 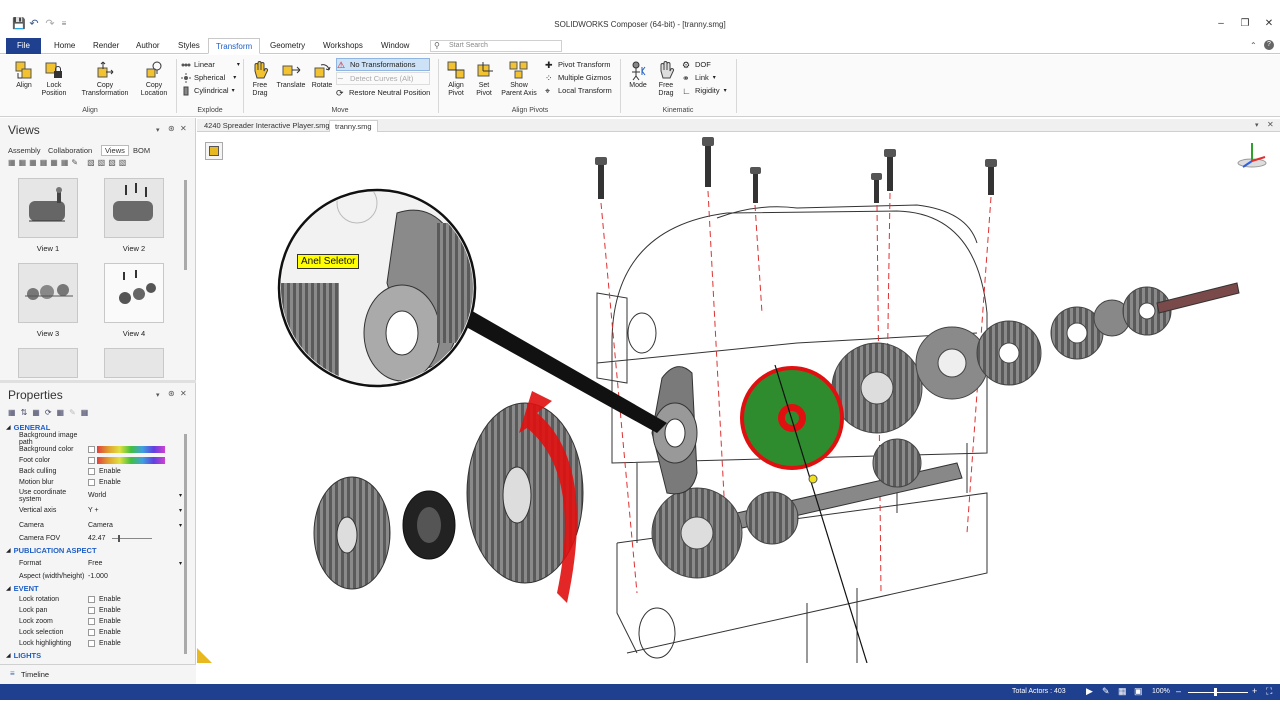 What do you see at coordinates (94, 439) in the screenshot?
I see `prop-row: Background image path` at bounding box center [94, 439].